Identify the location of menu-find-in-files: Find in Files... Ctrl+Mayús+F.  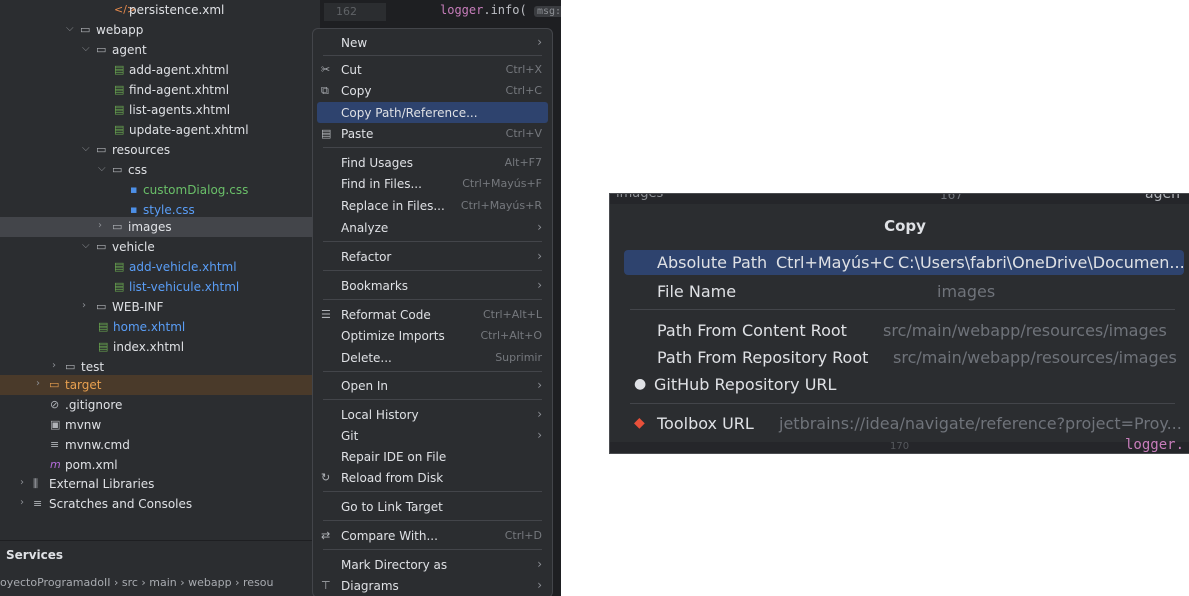
(432, 183).